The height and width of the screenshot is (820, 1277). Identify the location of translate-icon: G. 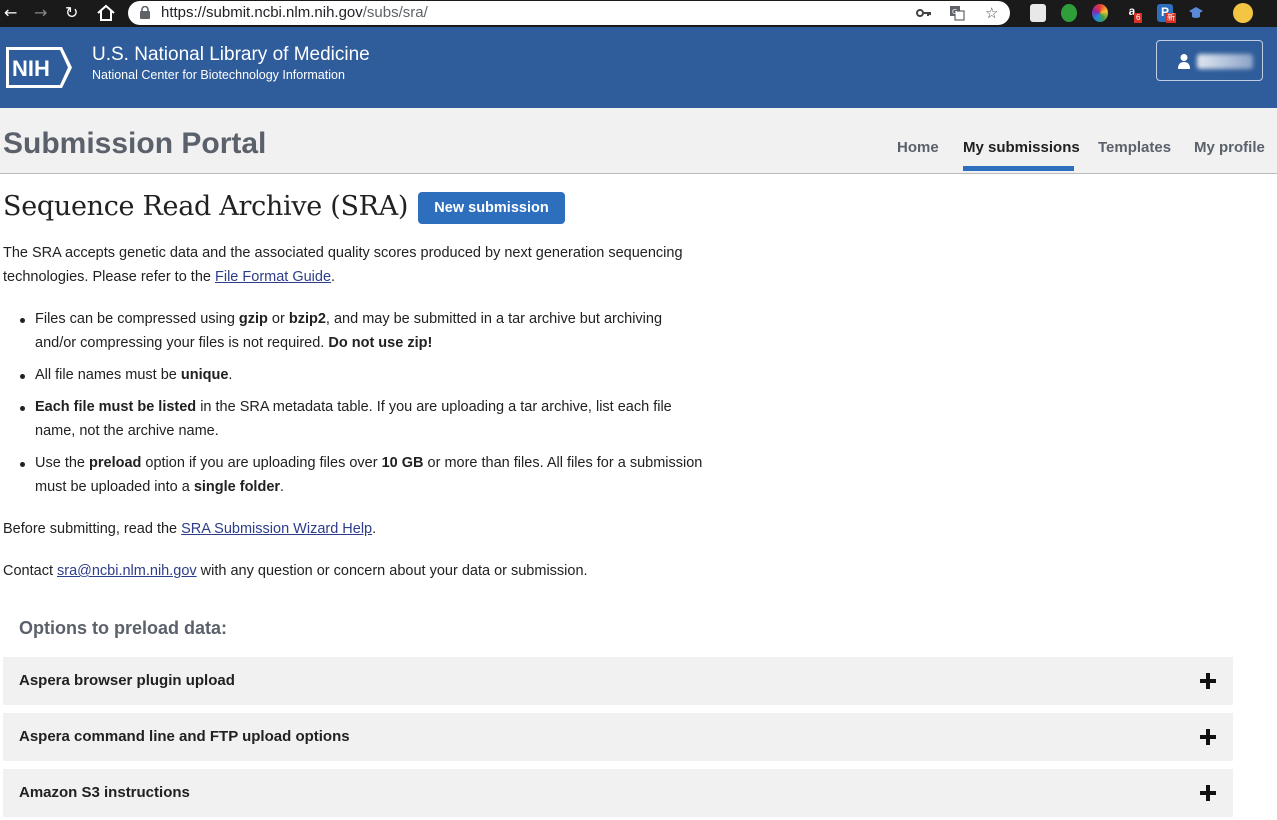
(957, 13).